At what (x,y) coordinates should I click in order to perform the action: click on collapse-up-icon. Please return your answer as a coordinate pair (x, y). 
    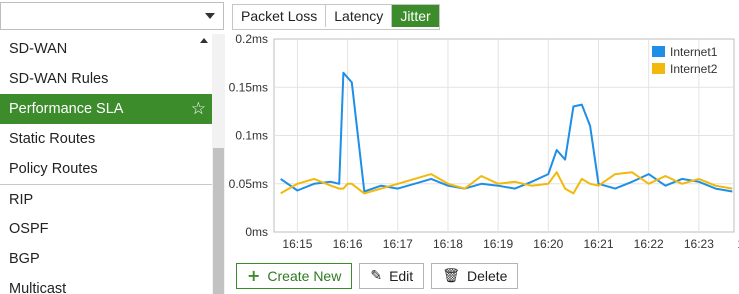
    Looking at the image, I should click on (204, 40).